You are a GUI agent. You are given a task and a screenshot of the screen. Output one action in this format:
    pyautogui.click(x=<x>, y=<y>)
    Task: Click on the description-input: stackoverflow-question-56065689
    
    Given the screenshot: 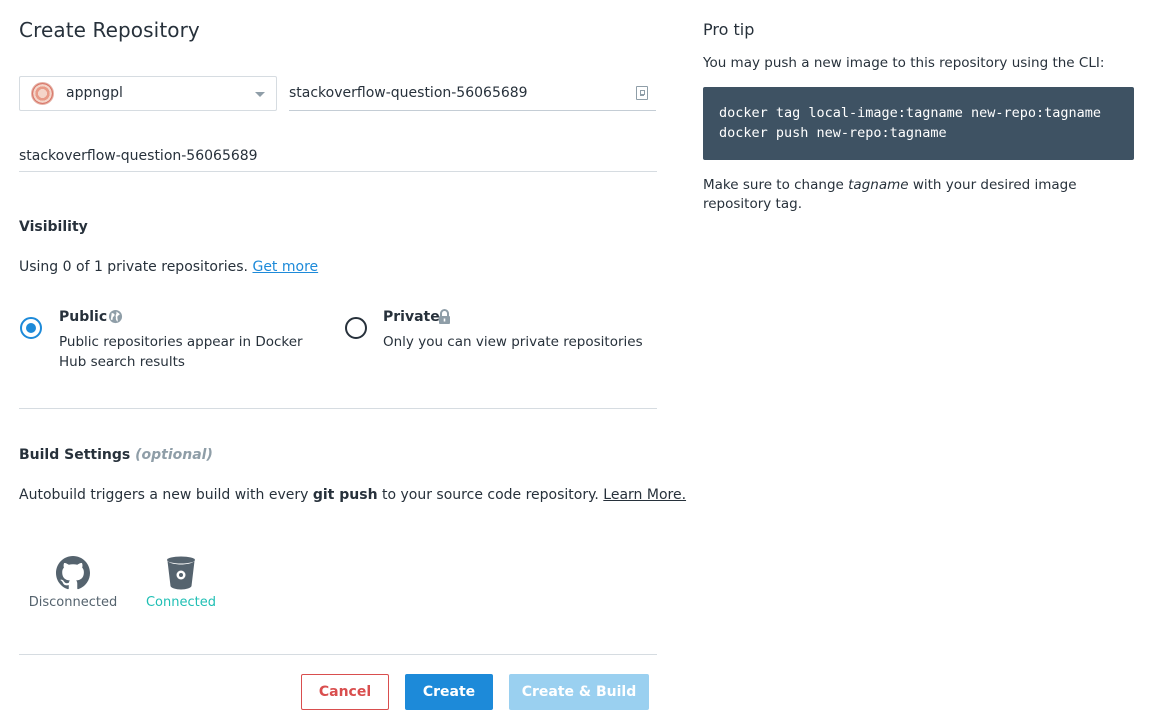 What is the action you would take?
    pyautogui.click(x=338, y=156)
    